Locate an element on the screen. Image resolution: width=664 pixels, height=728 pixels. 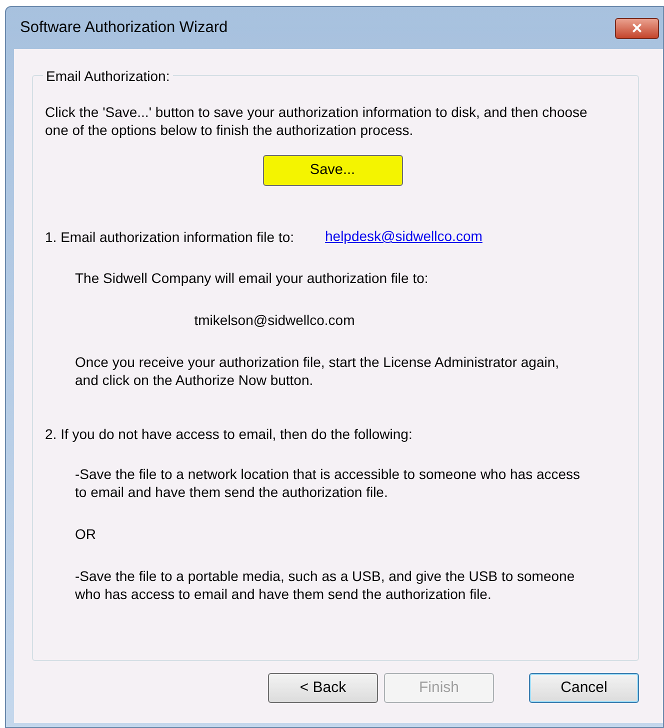
option-label: 2. If you do not have access to email, then do the following: is located at coordinates (229, 434).